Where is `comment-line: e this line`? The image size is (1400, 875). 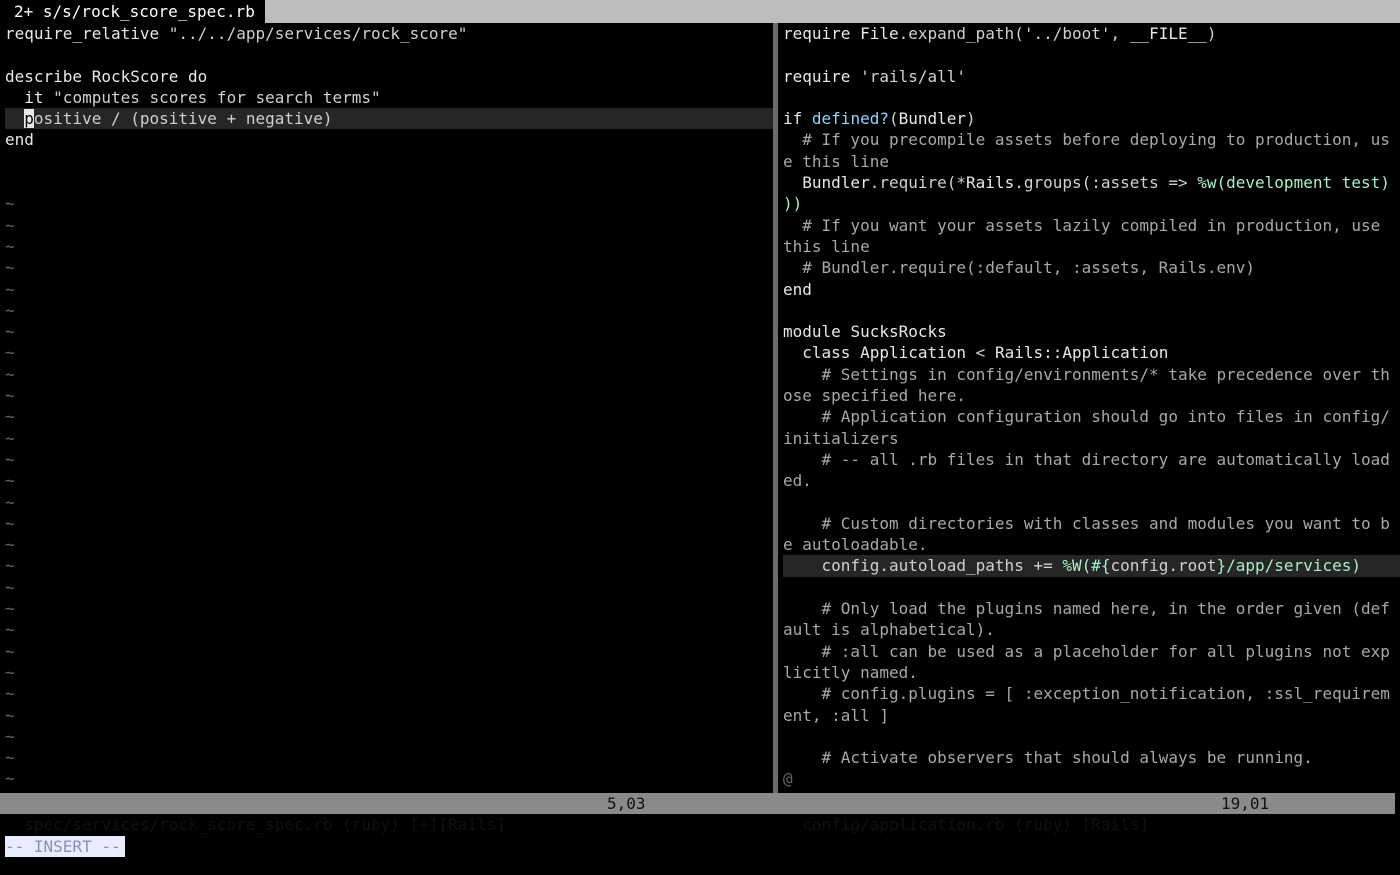
comment-line: e this line is located at coordinates (836, 161).